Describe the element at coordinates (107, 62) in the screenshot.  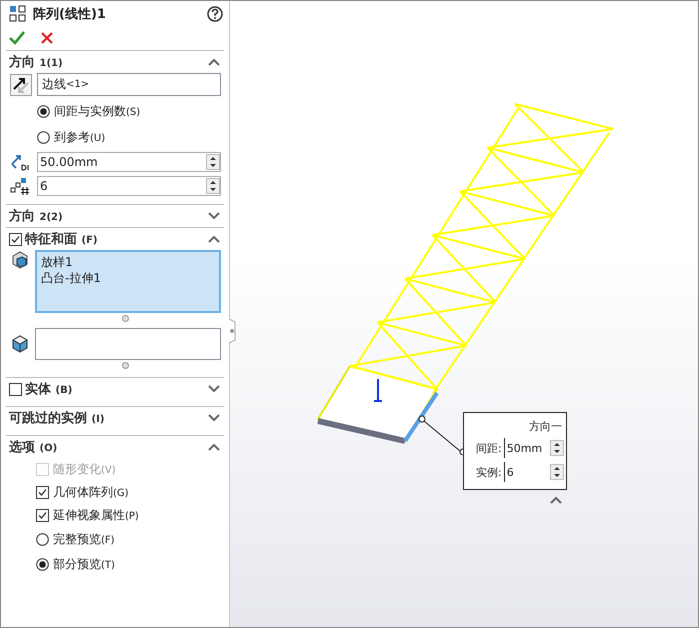
I see `section-title: 方向 1(1)` at that location.